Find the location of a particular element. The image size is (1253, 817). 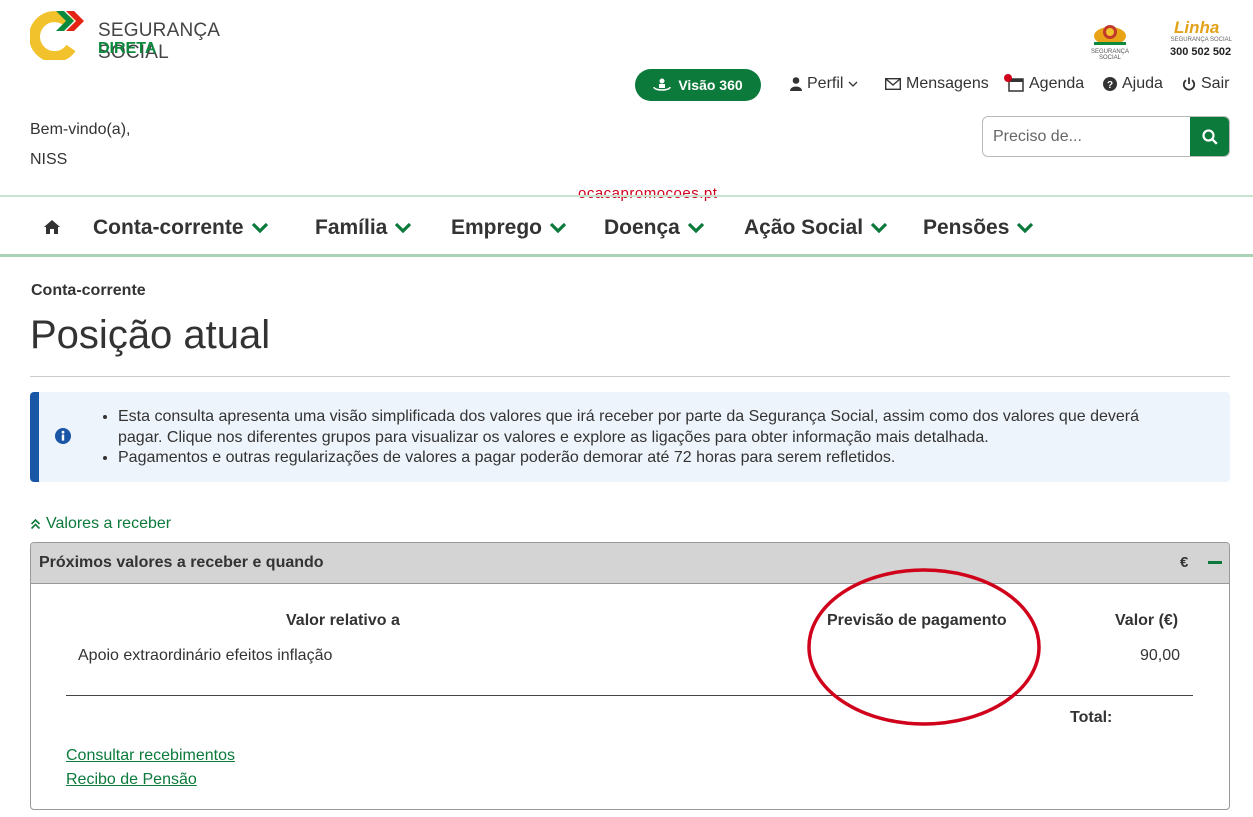

user-icon is located at coordinates (796, 84).